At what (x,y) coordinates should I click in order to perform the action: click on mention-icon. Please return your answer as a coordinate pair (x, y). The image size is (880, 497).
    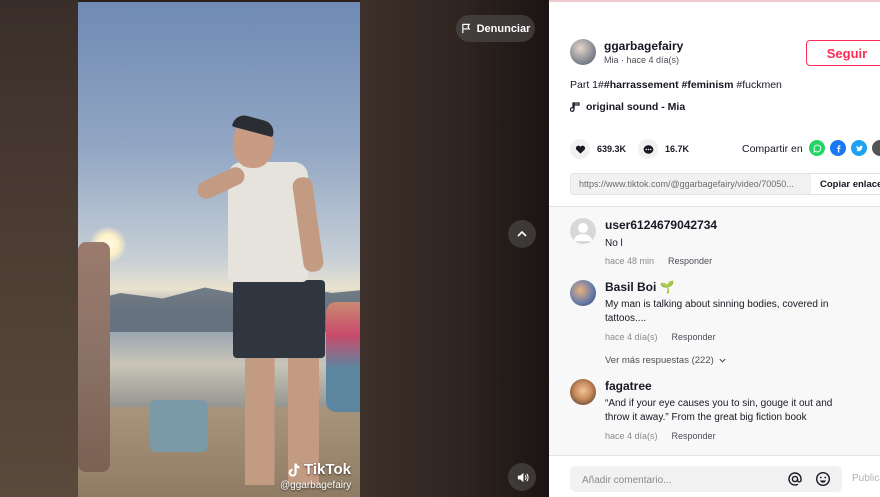
    Looking at the image, I should click on (795, 479).